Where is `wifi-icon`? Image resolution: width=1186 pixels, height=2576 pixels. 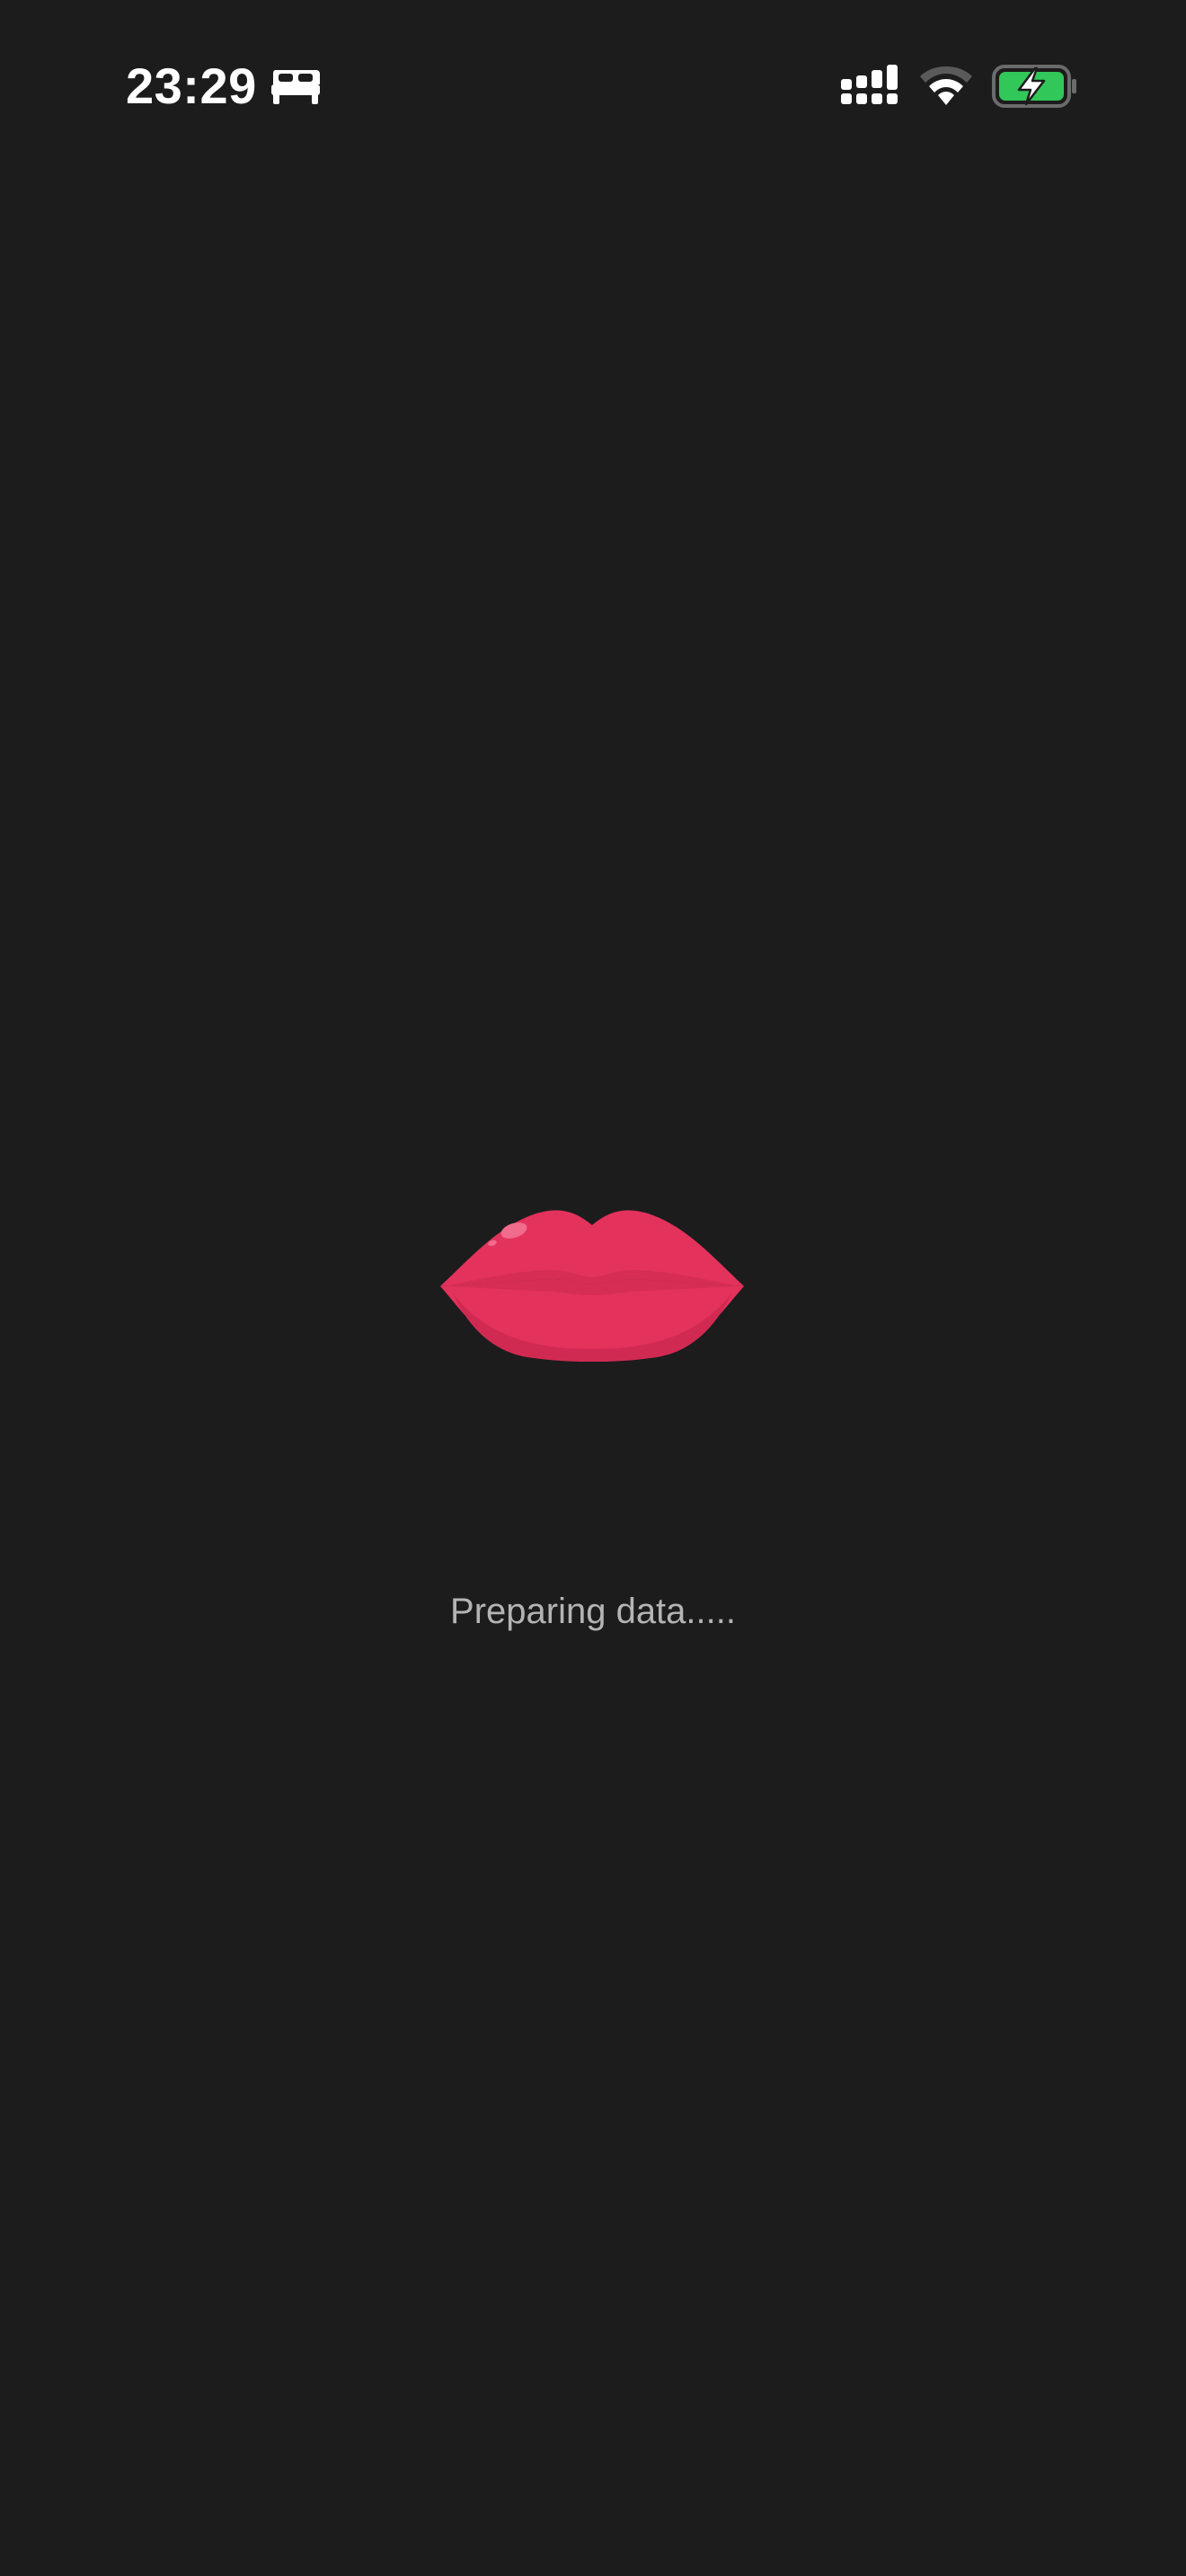 wifi-icon is located at coordinates (946, 85).